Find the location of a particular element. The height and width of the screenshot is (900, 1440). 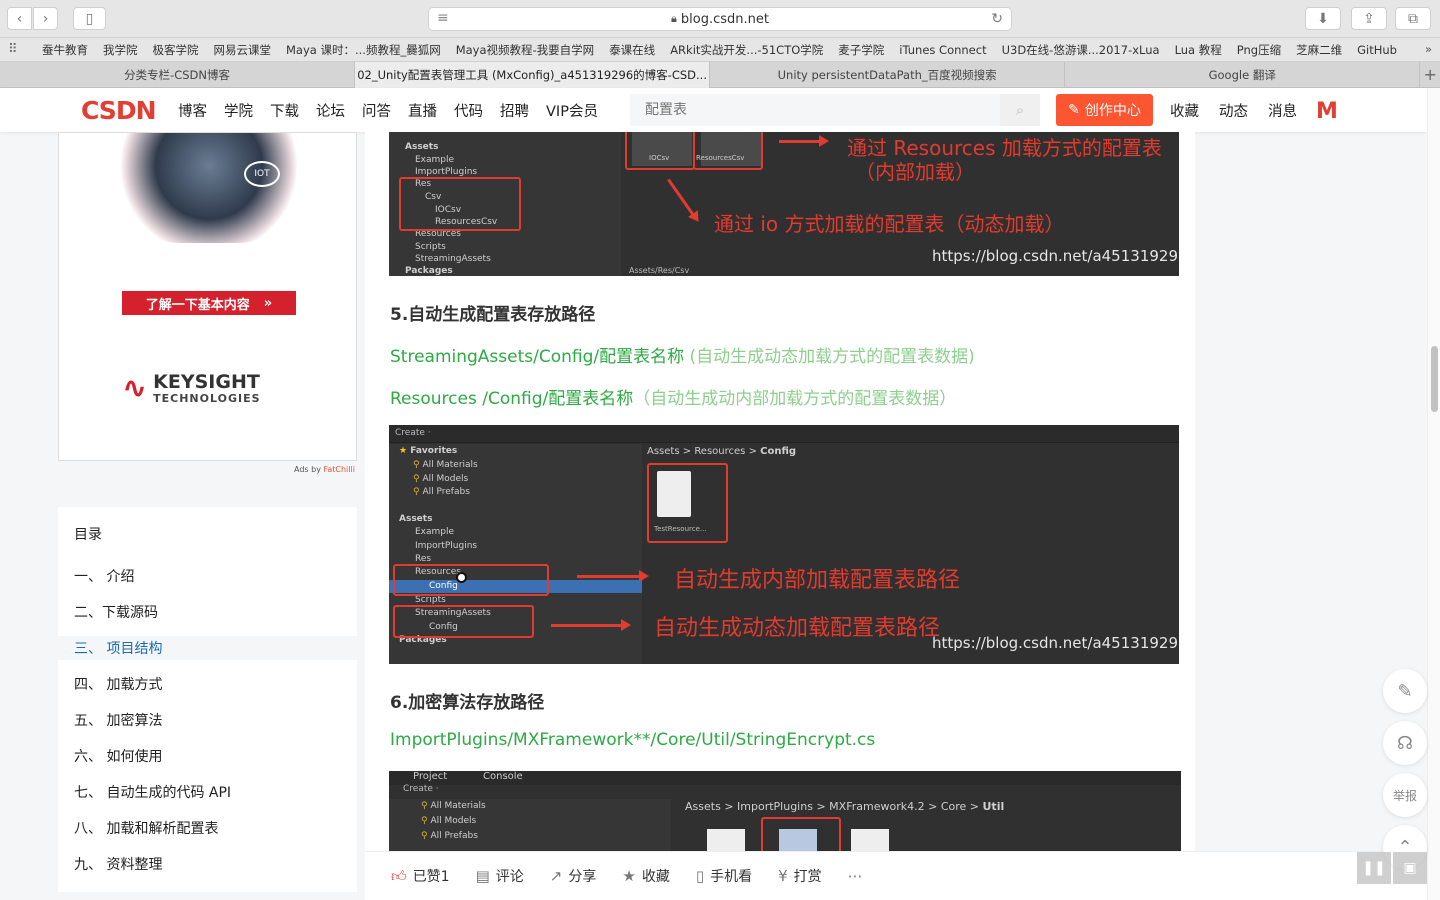

bookmark-item: 泰课在线 is located at coordinates (632, 50).